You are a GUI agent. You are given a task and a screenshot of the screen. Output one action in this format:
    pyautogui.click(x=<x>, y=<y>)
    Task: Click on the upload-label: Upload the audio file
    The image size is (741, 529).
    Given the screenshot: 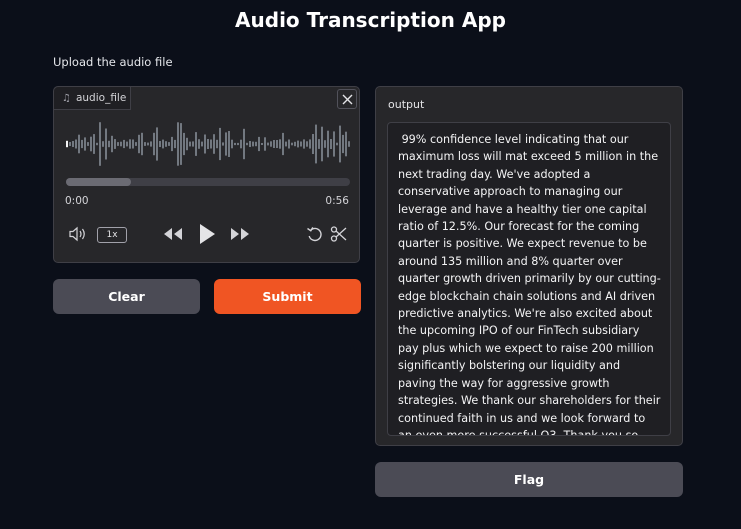 What is the action you would take?
    pyautogui.click(x=113, y=62)
    